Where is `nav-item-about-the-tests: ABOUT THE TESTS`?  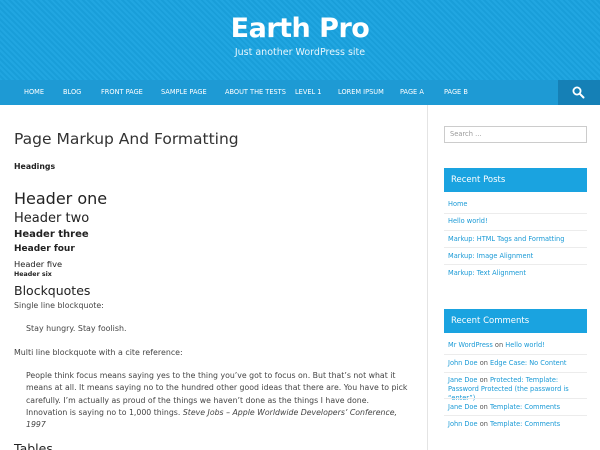
nav-item-about-the-tests: ABOUT THE TESTS is located at coordinates (255, 92).